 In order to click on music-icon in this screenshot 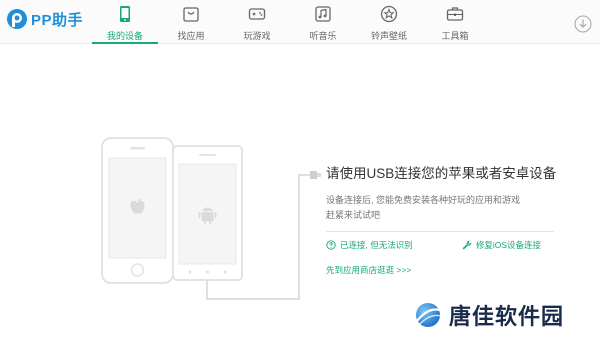, I will do `click(323, 14)`.